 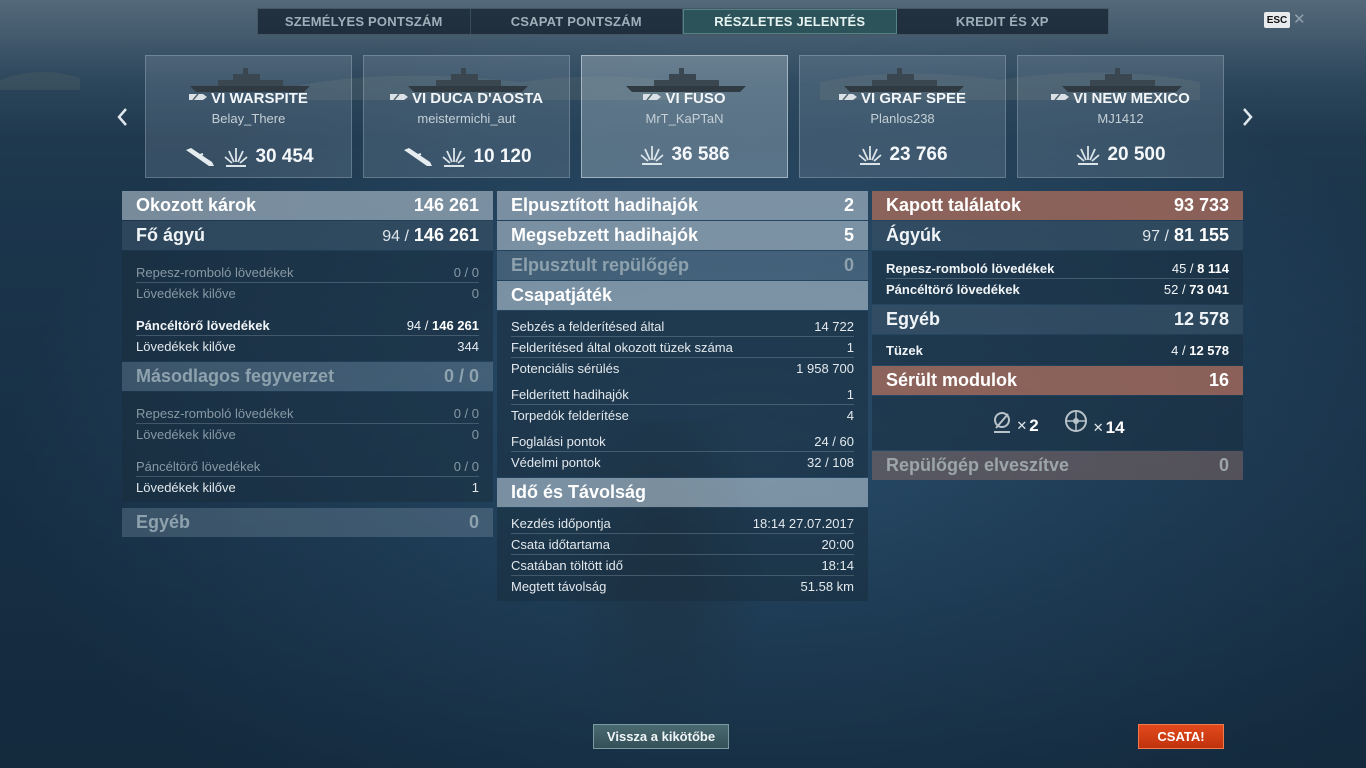 What do you see at coordinates (364, 21) in the screenshot?
I see `tab-personal-score: SZEMÉLYES PONTSZÁM` at bounding box center [364, 21].